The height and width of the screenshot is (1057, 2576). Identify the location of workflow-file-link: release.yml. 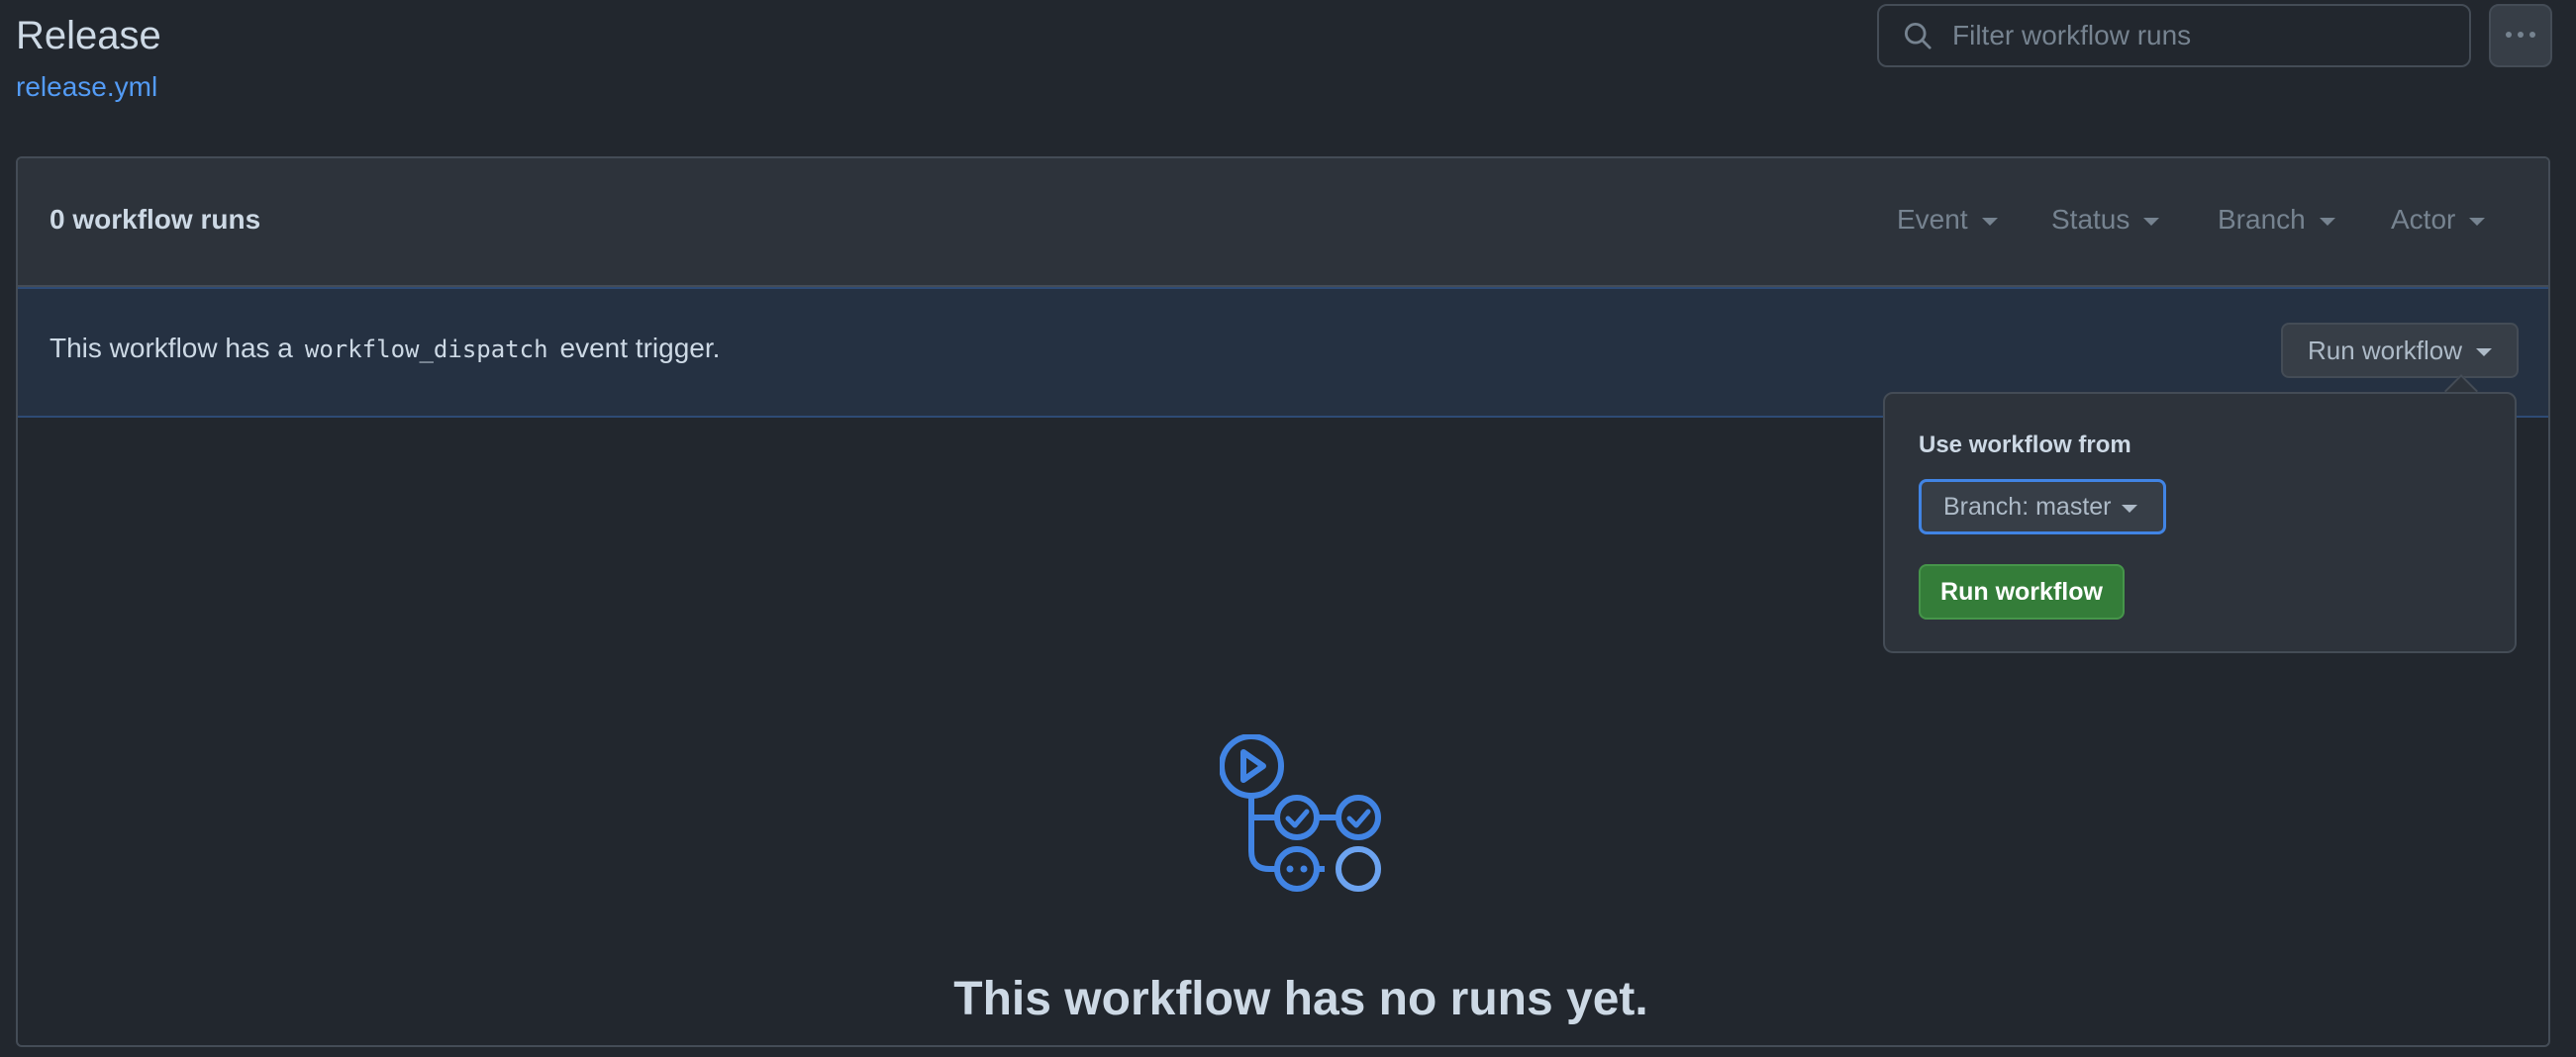
(86, 87).